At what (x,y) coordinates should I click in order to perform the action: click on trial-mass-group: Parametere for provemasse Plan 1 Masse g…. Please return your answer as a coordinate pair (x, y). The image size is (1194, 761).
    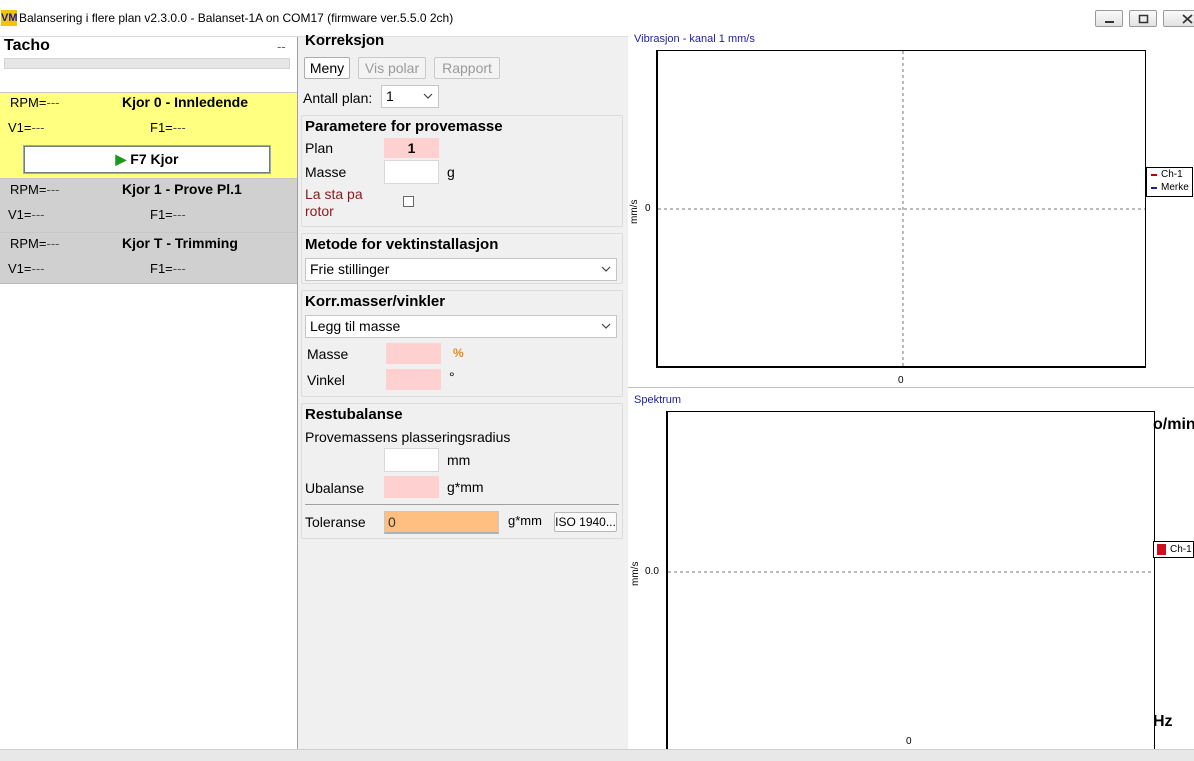
    Looking at the image, I should click on (462, 171).